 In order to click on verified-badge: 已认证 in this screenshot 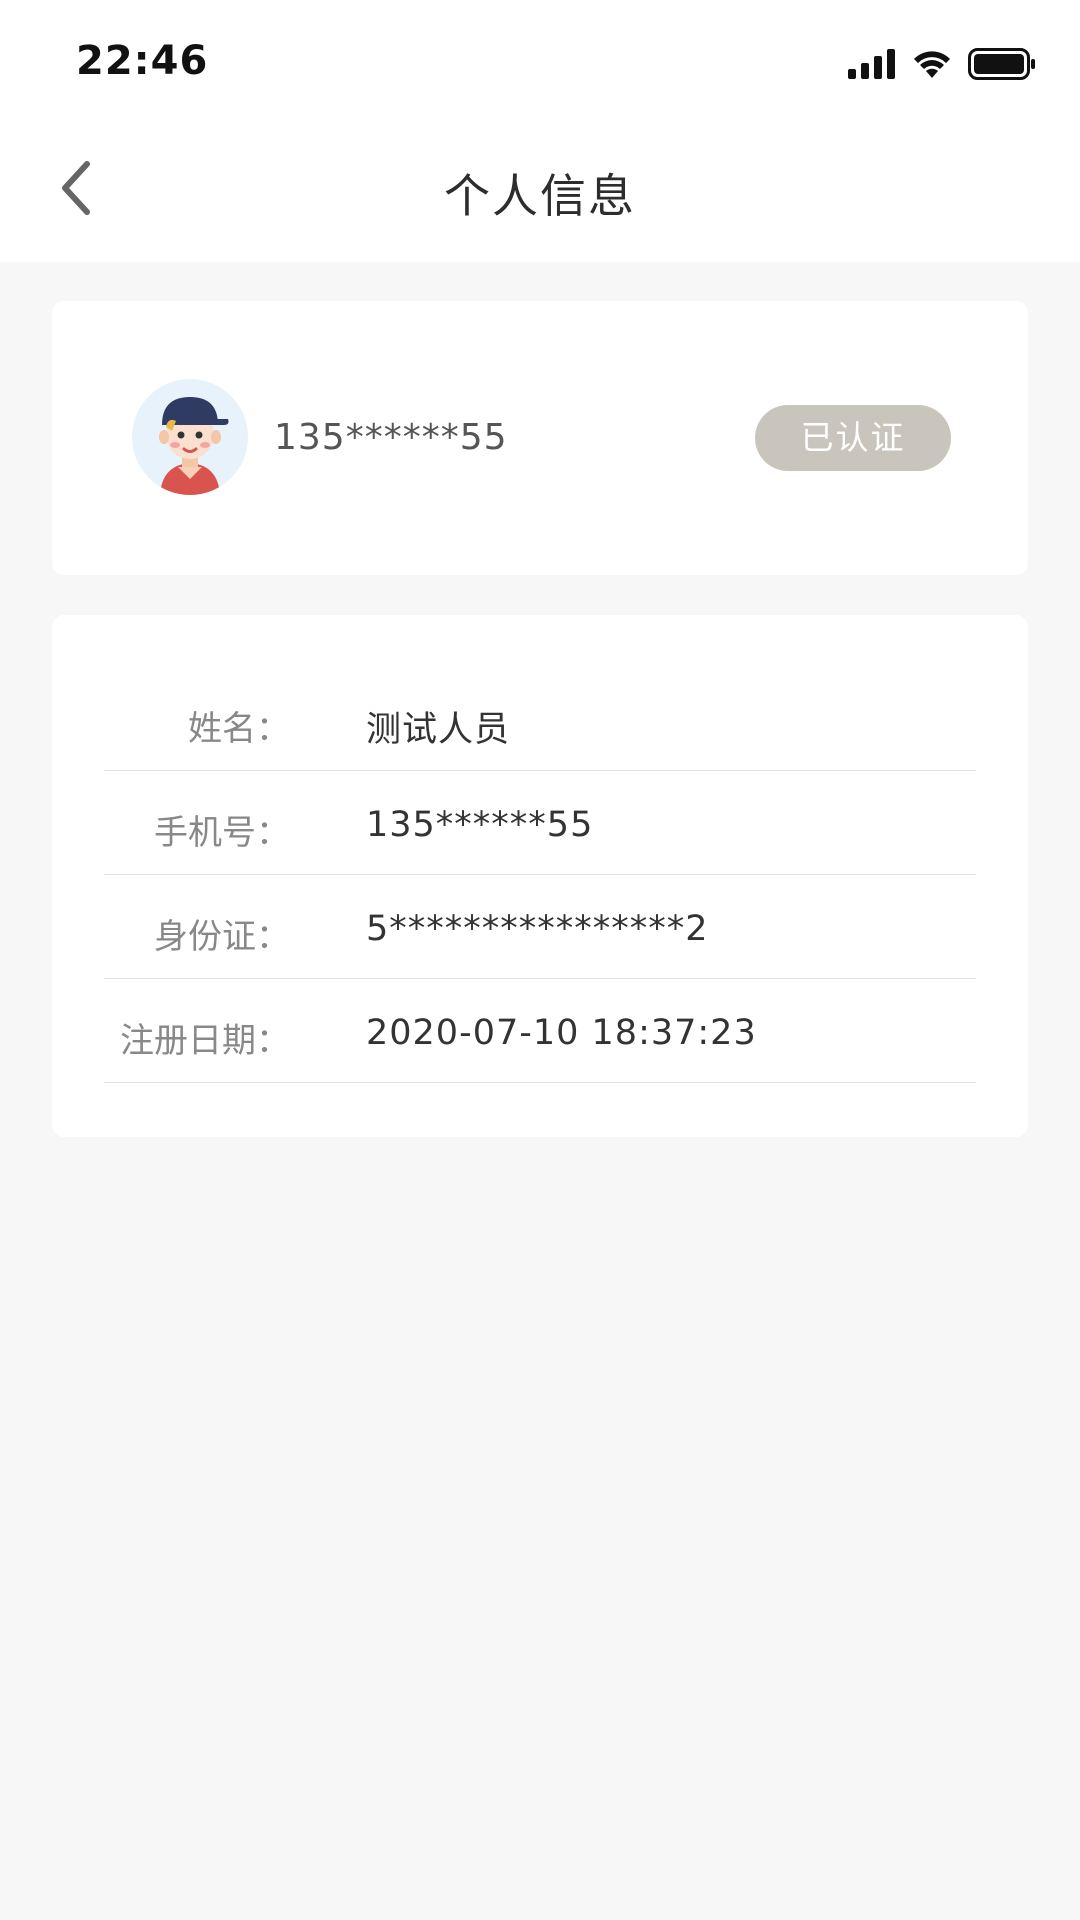, I will do `click(853, 438)`.